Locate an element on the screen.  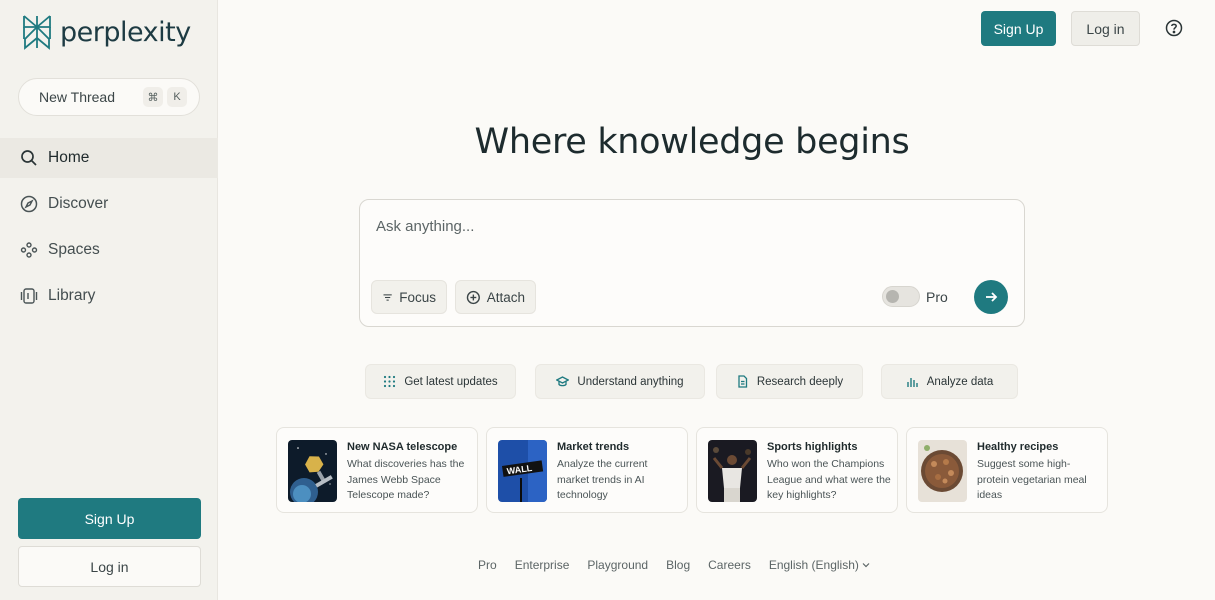
sidebar-nav: Home Discover Spaces Library is located at coordinates (109, 230).